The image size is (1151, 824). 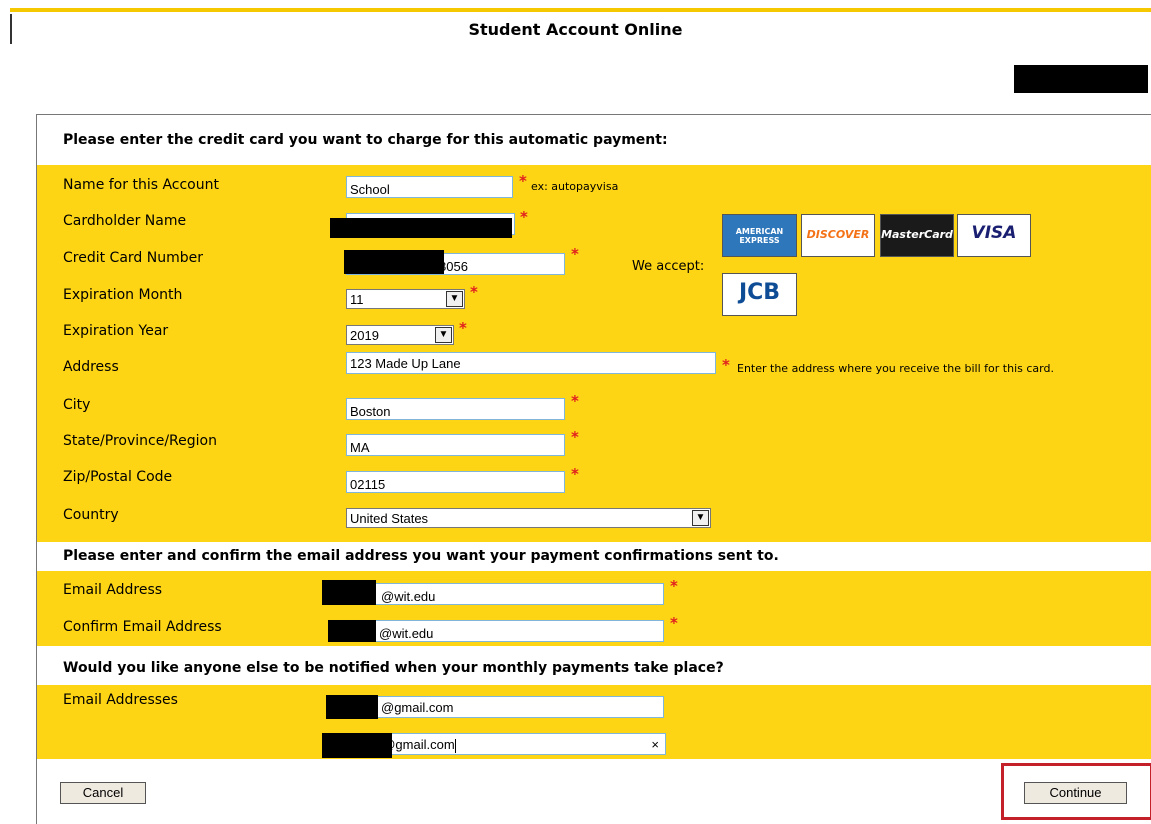 What do you see at coordinates (580, 10) in the screenshot?
I see `top-rule` at bounding box center [580, 10].